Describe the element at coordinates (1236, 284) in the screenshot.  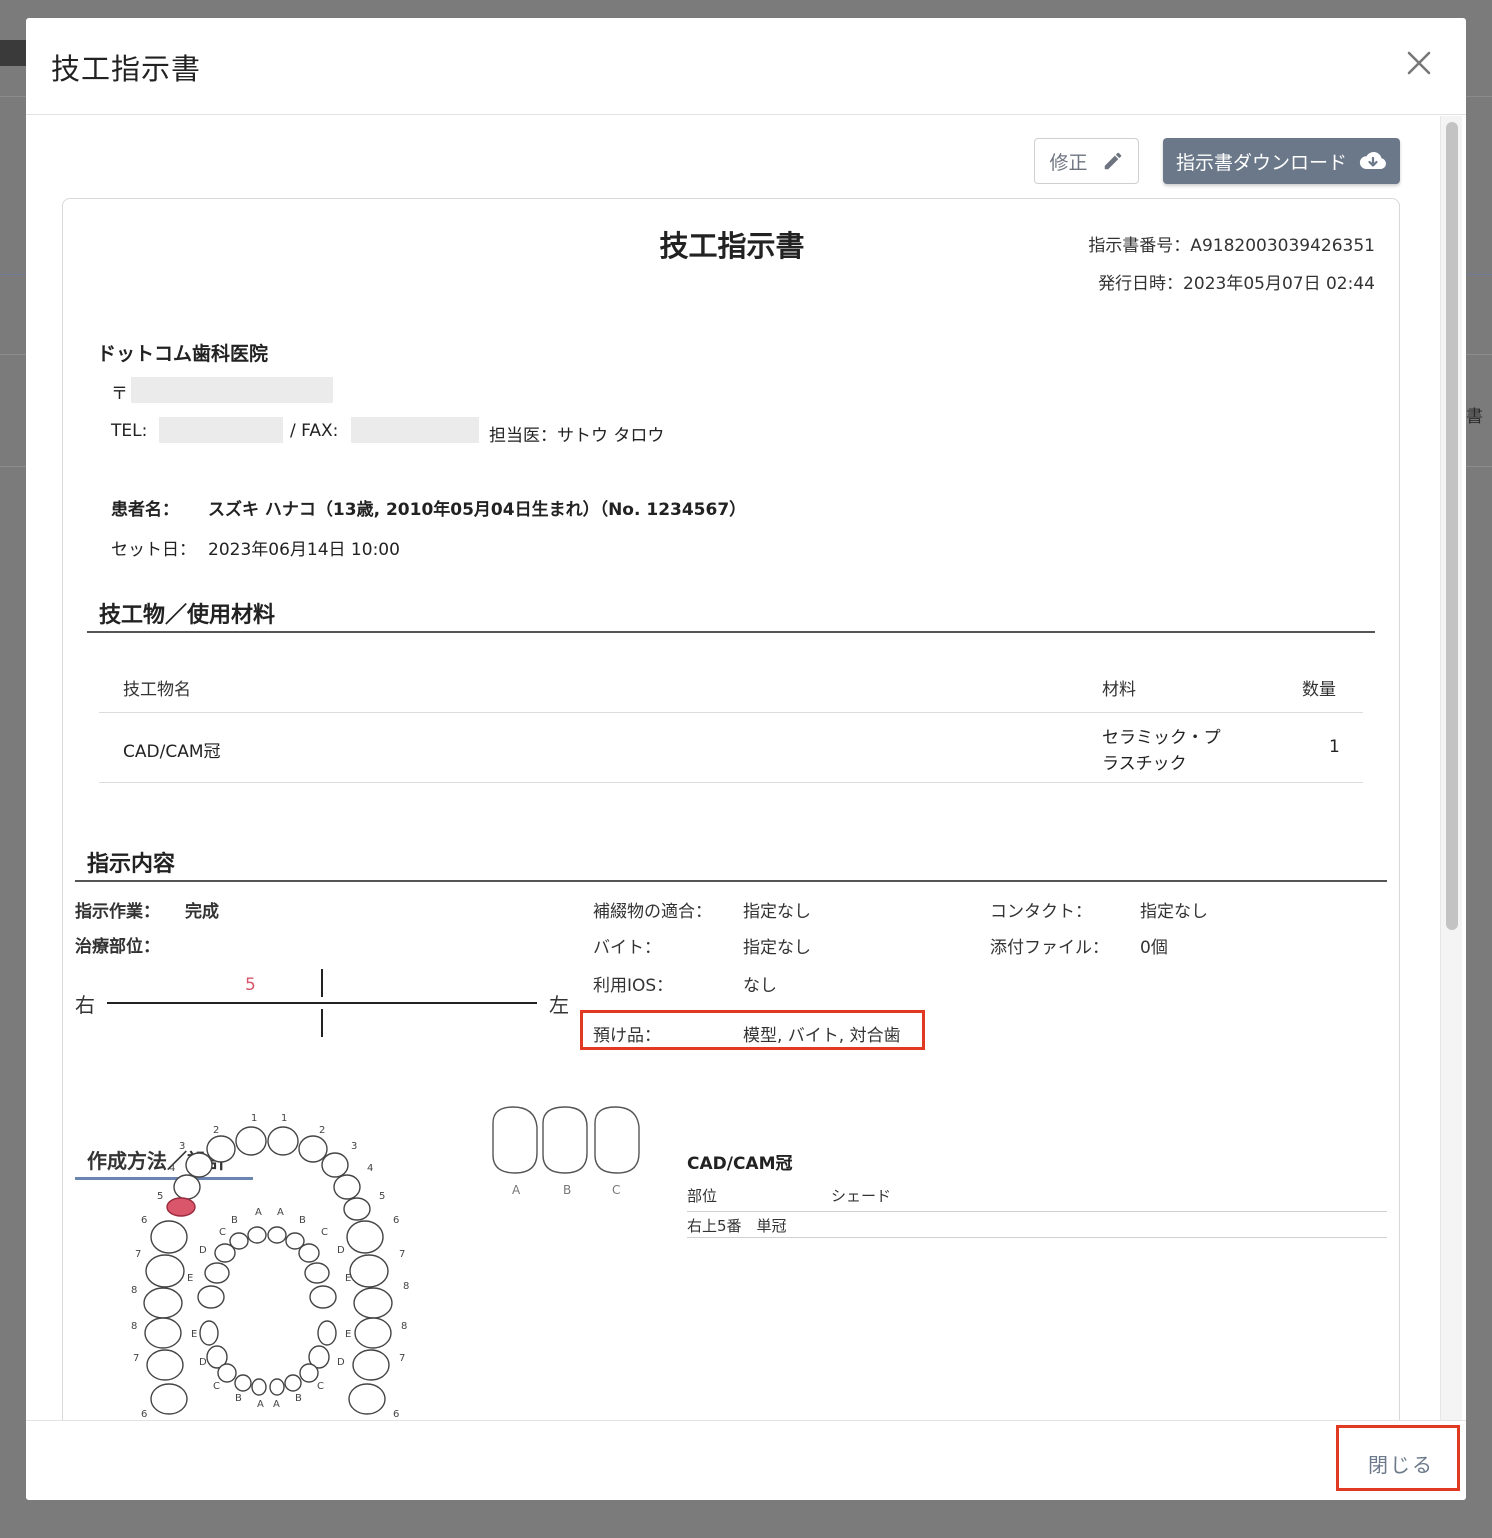
I see `issue-datetime: 発行日時：2023年05月07日 02:44` at that location.